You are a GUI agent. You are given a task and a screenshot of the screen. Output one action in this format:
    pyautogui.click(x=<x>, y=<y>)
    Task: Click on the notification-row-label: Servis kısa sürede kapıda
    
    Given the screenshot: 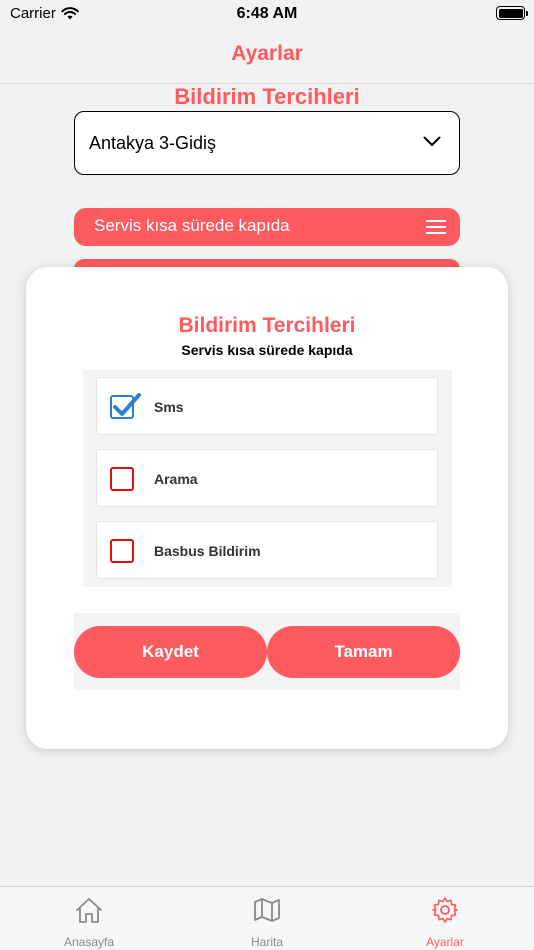 What is the action you would take?
    pyautogui.click(x=192, y=225)
    